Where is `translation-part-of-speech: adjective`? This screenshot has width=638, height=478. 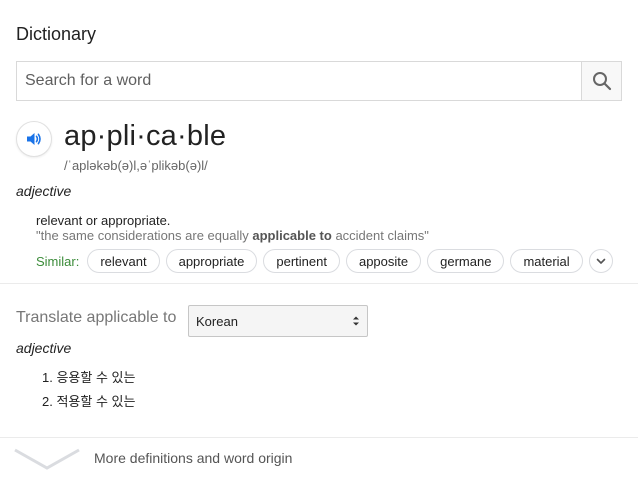 translation-part-of-speech: adjective is located at coordinates (44, 348).